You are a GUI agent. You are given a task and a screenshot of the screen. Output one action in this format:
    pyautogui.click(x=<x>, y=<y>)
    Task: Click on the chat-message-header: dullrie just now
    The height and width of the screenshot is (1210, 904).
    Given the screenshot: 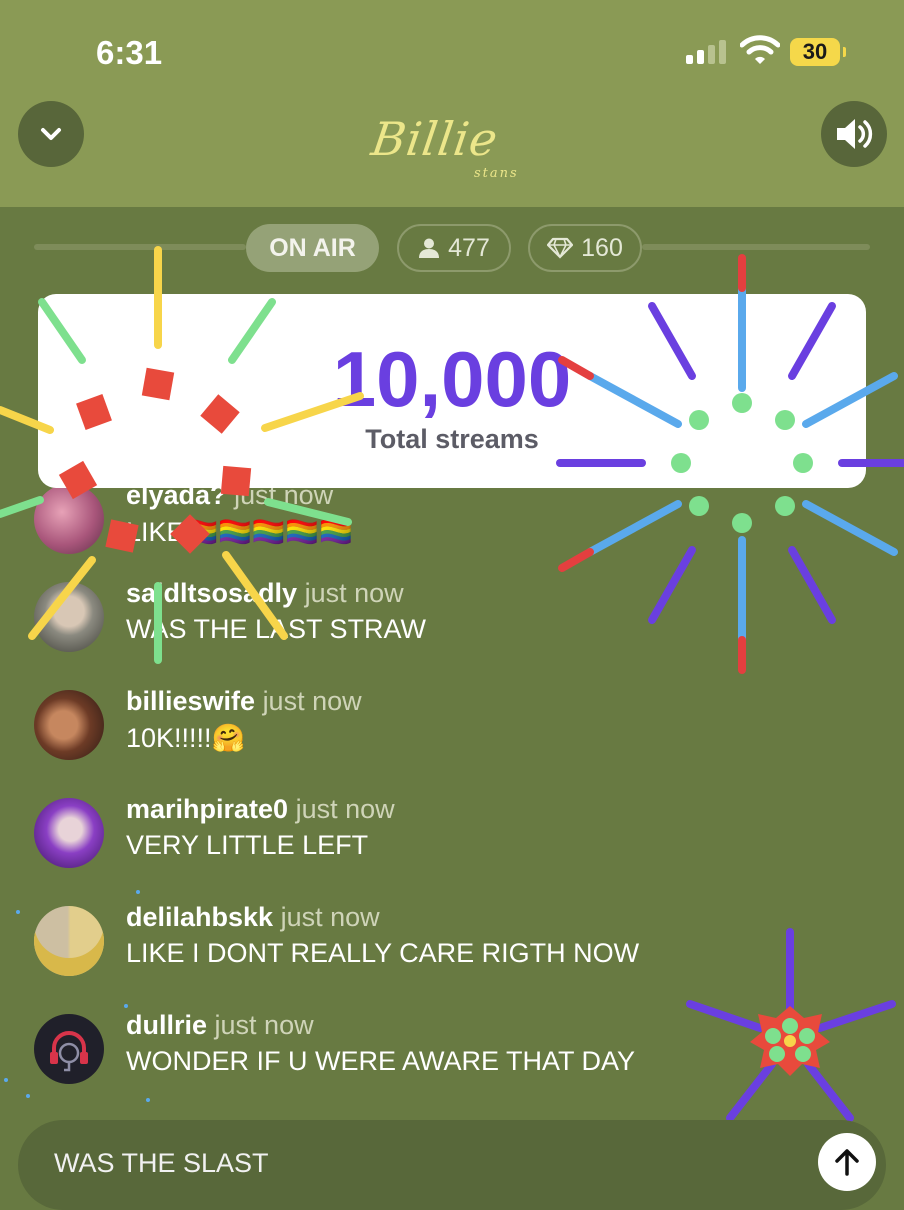 What is the action you would take?
    pyautogui.click(x=220, y=1025)
    